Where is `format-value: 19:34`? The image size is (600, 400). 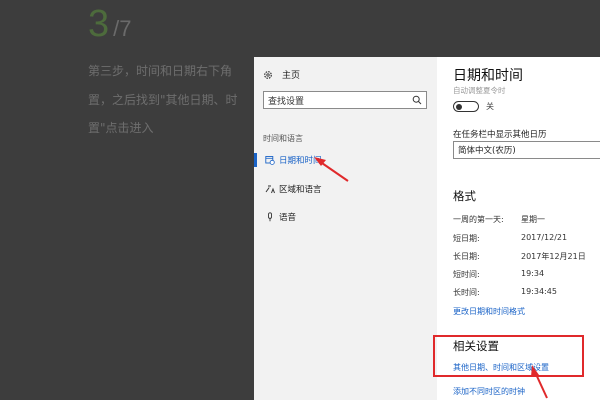
format-value: 19:34 is located at coordinates (533, 273).